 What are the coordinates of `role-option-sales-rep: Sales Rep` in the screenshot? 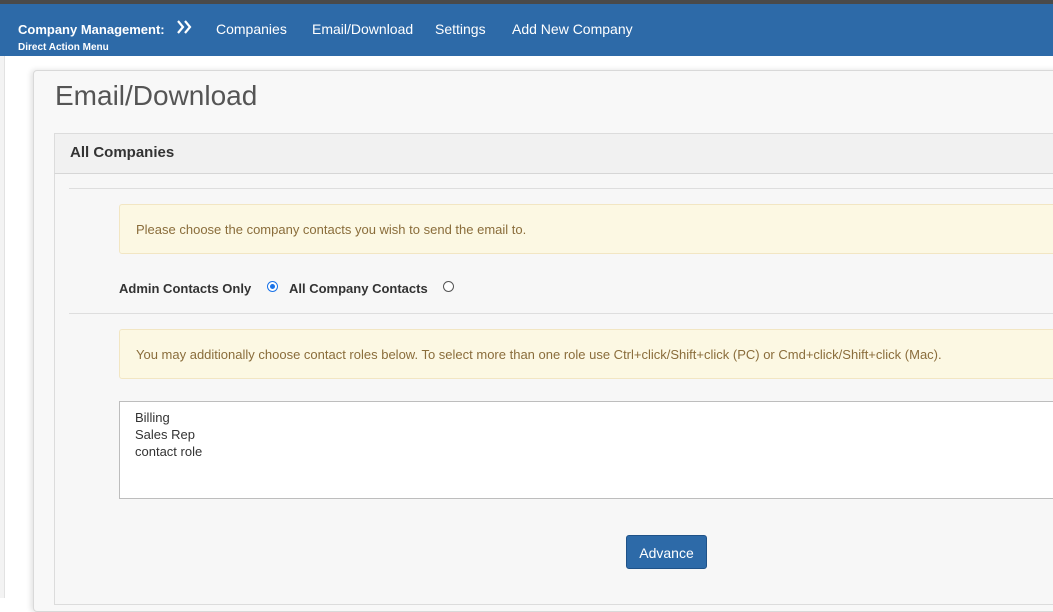 It's located at (594, 434).